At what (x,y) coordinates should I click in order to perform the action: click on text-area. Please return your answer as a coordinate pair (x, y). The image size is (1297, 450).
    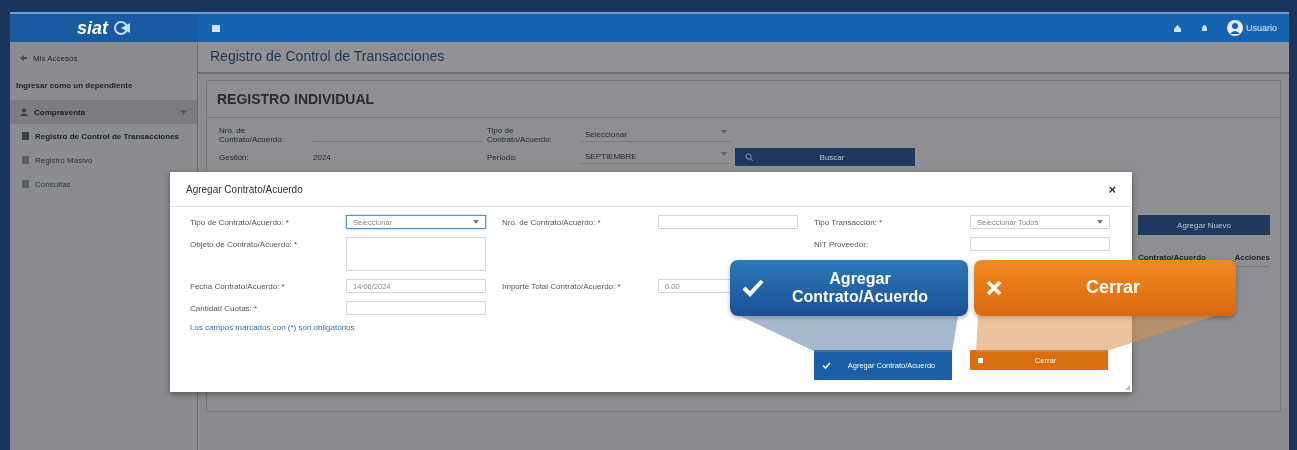
    Looking at the image, I should click on (416, 254).